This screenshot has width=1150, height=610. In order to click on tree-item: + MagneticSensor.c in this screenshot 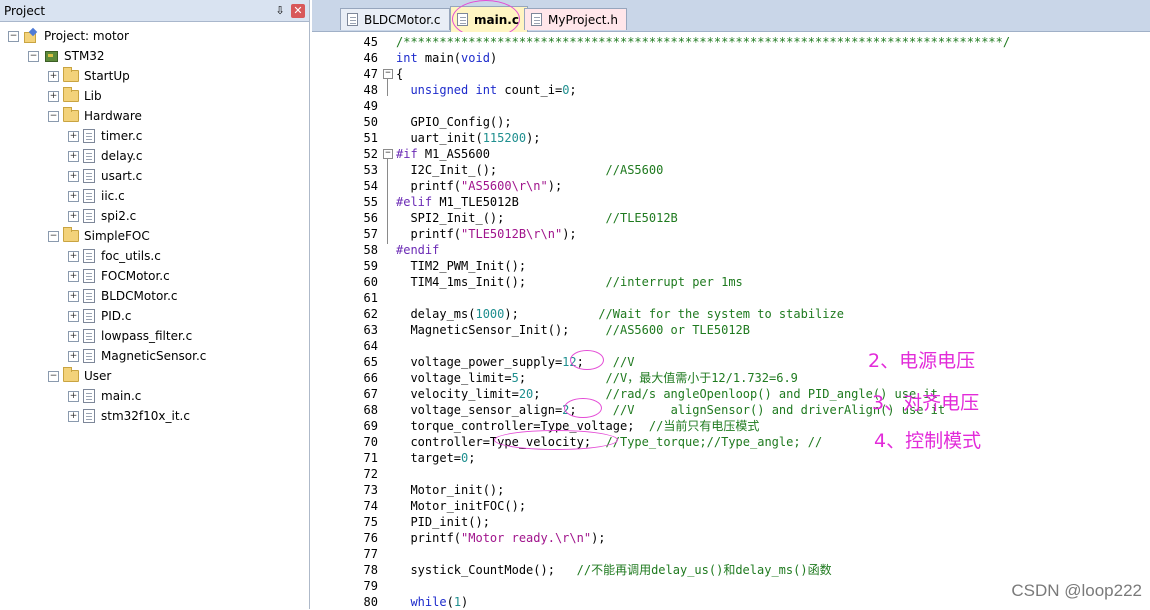, I will do `click(137, 356)`.